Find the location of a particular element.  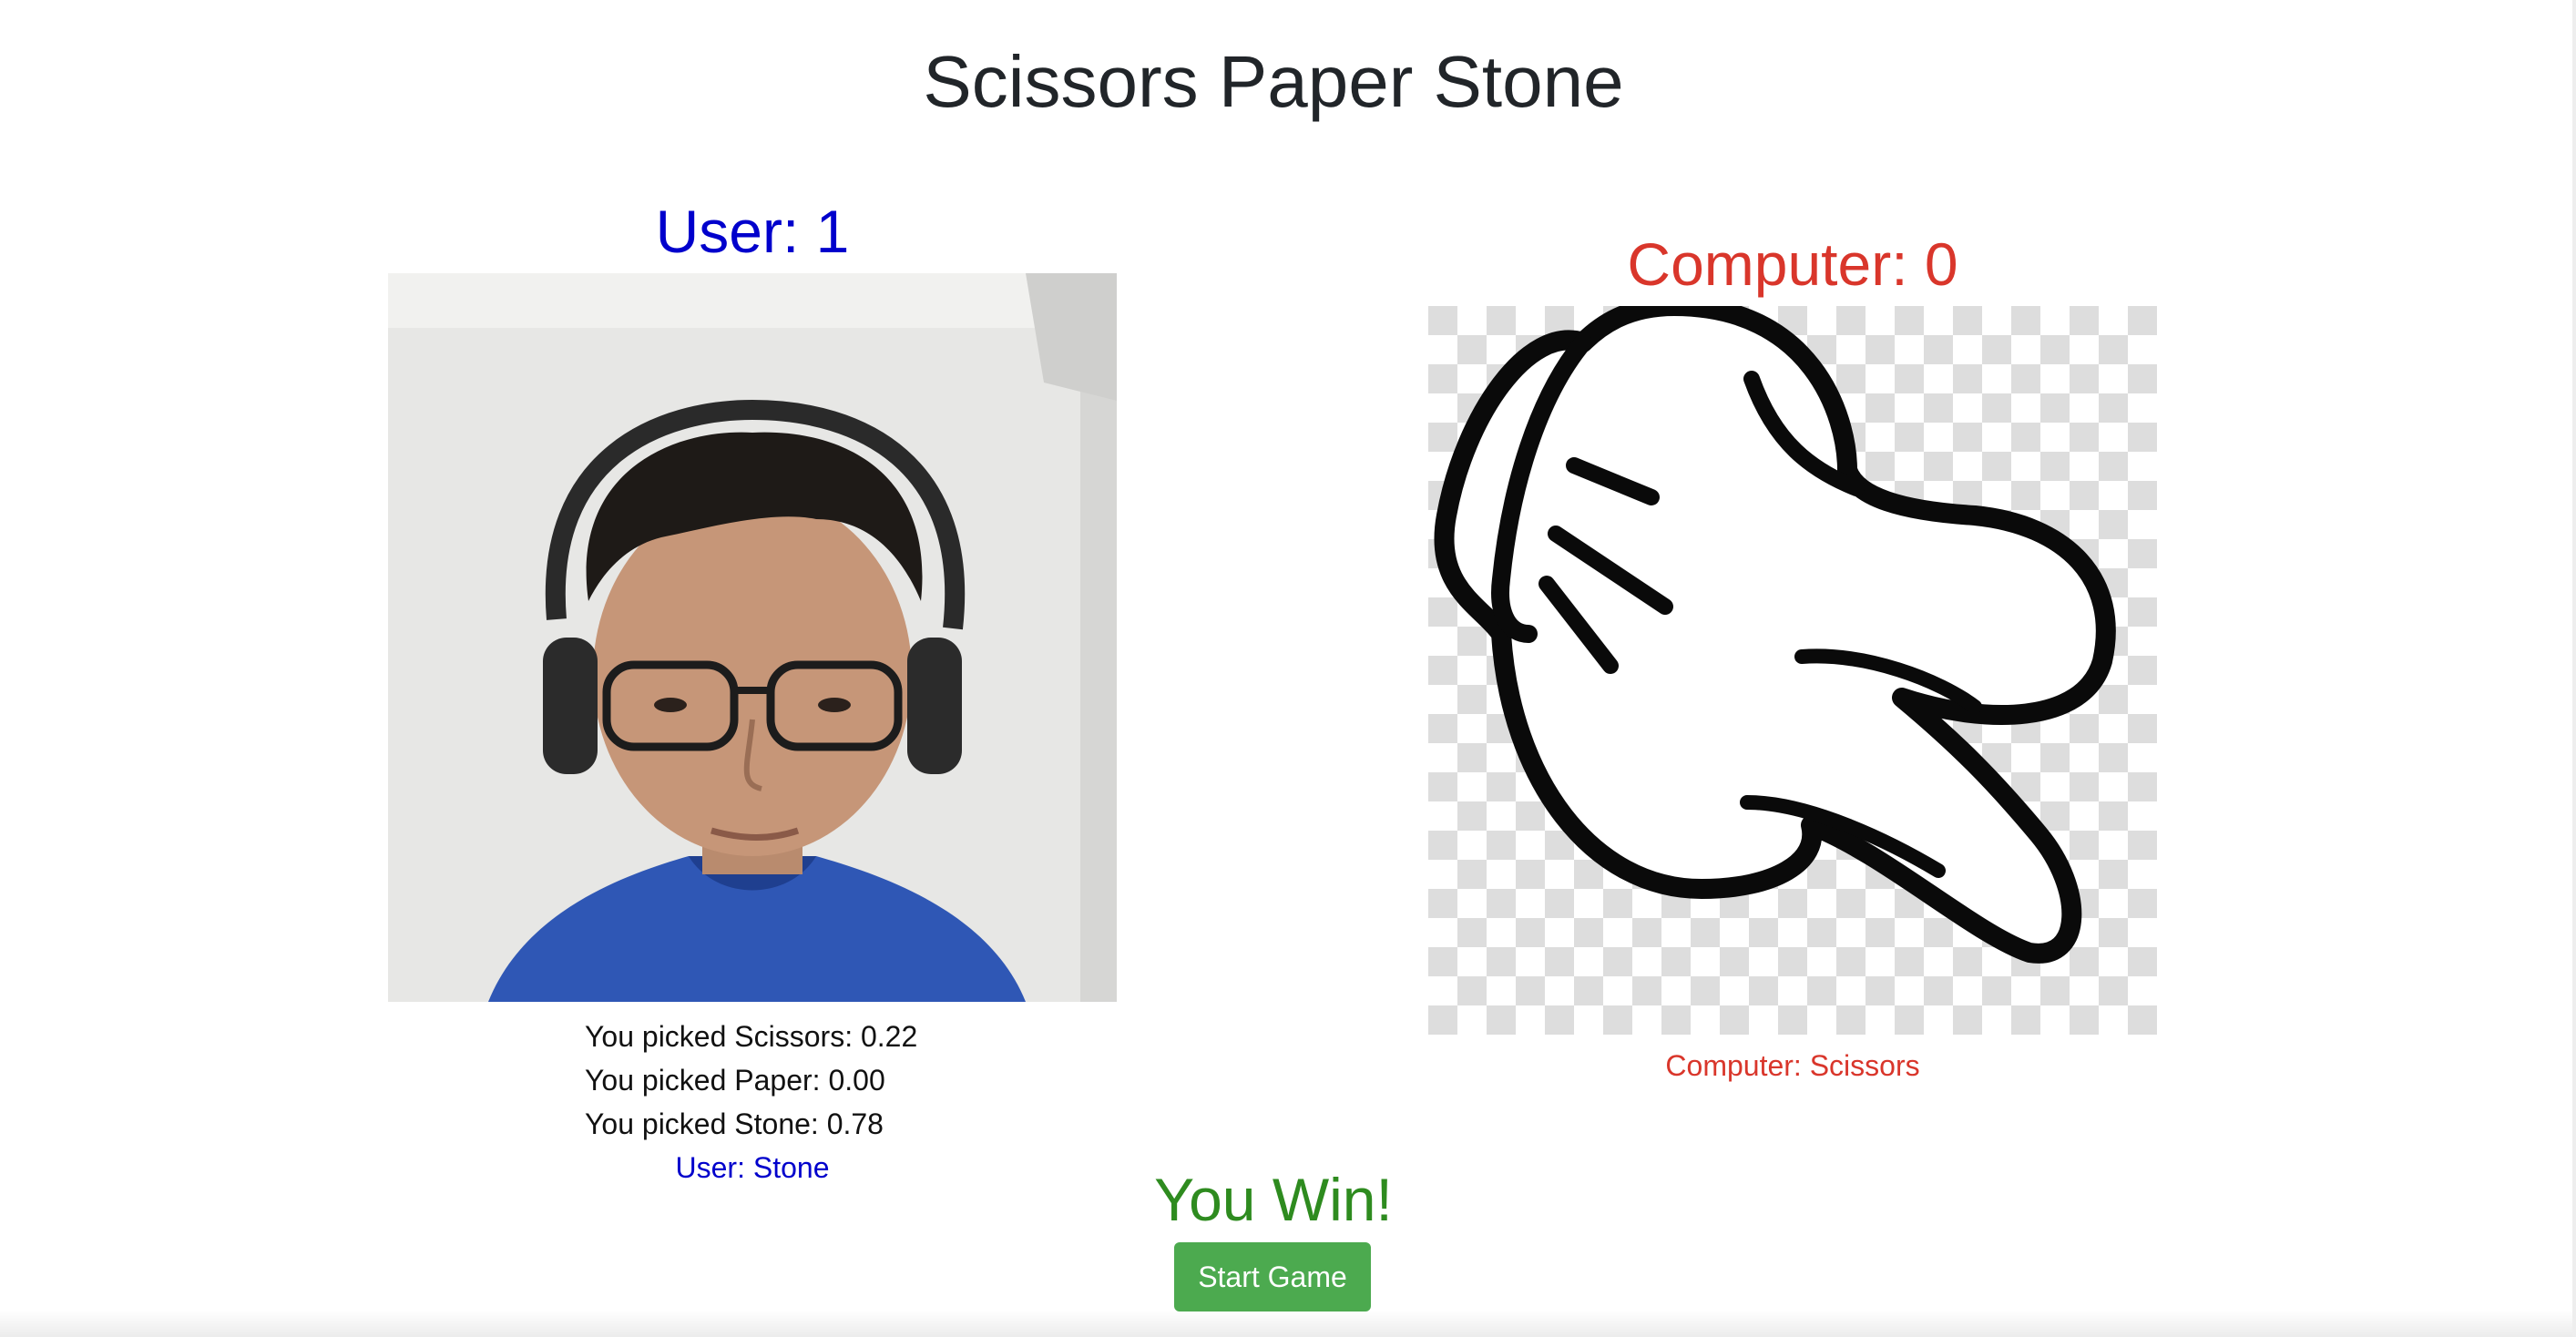

page-title: Scissors Paper Stone is located at coordinates (1273, 81).